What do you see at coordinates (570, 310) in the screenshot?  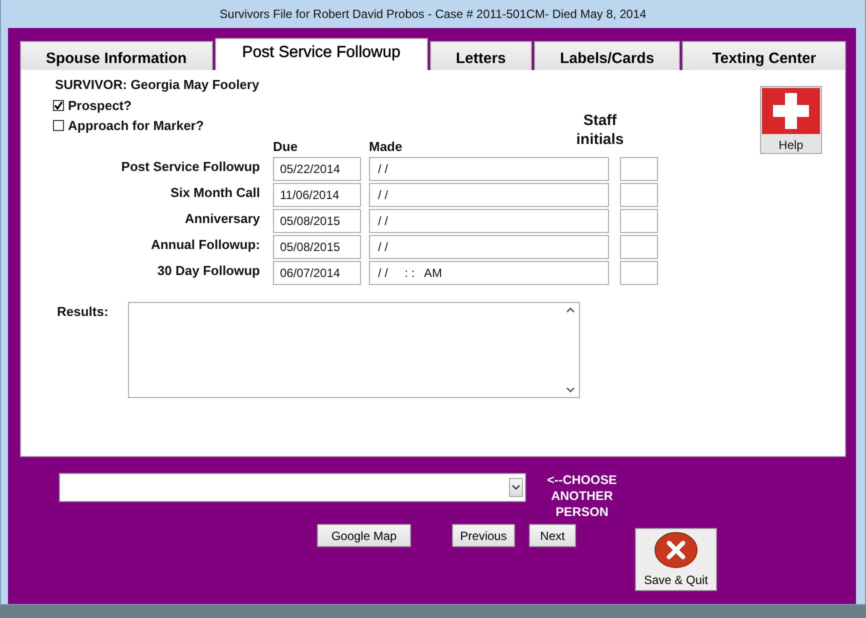 I see `scroll-up-icon` at bounding box center [570, 310].